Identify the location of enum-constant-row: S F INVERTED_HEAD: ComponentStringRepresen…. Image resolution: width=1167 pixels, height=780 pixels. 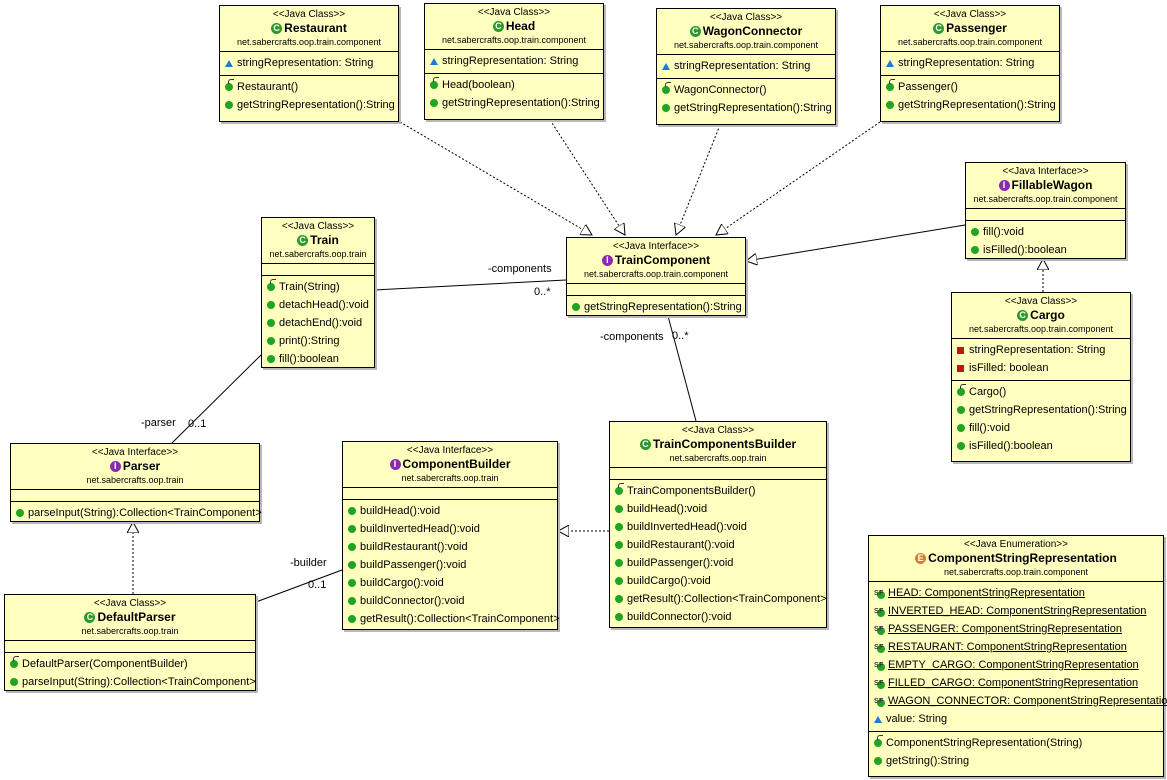
(1016, 611).